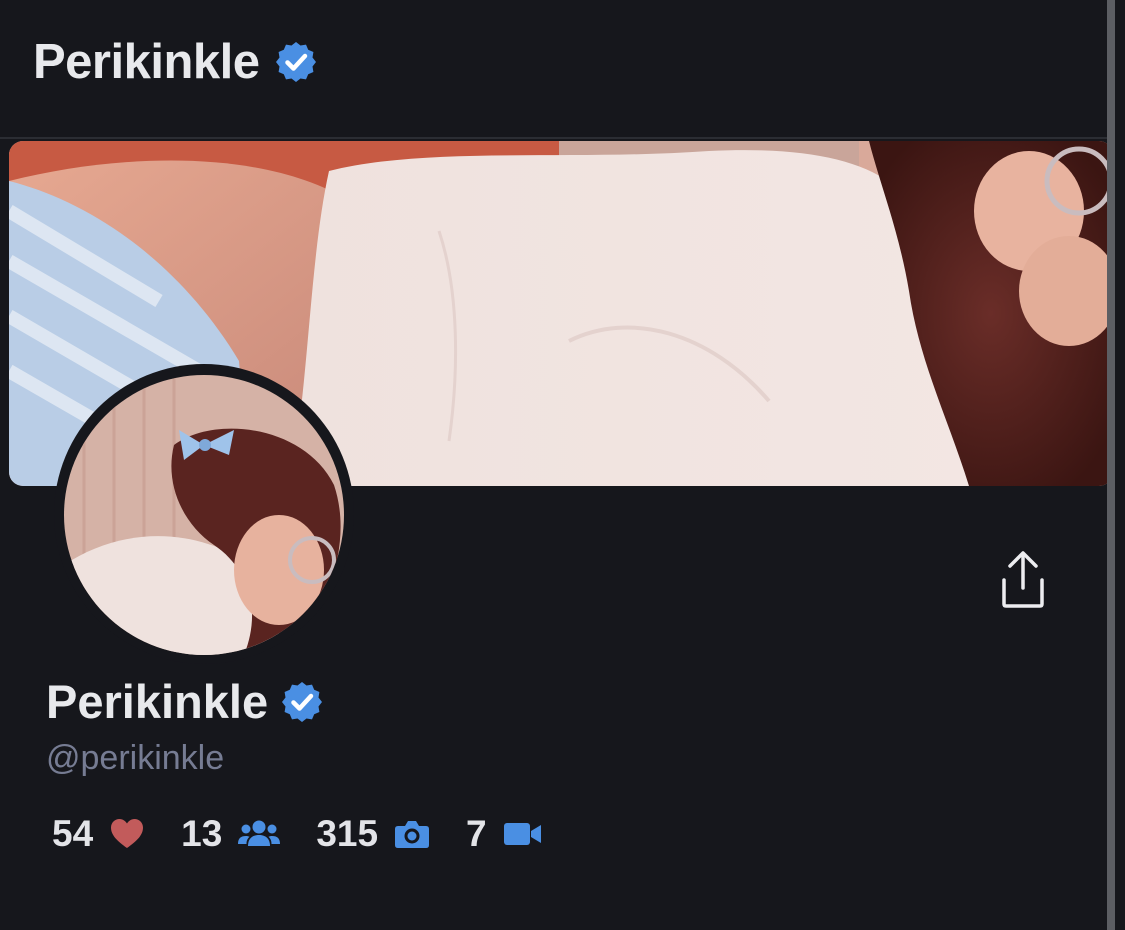 This screenshot has height=930, width=1125. I want to click on stat-subscribers-count: 13, so click(202, 833).